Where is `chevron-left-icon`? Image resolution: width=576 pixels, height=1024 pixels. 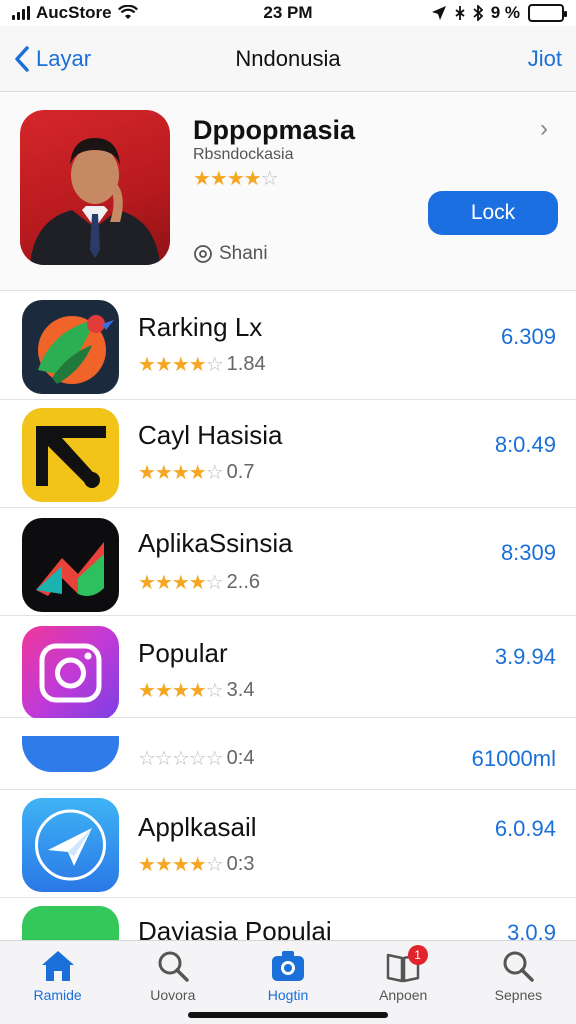 chevron-left-icon is located at coordinates (22, 58).